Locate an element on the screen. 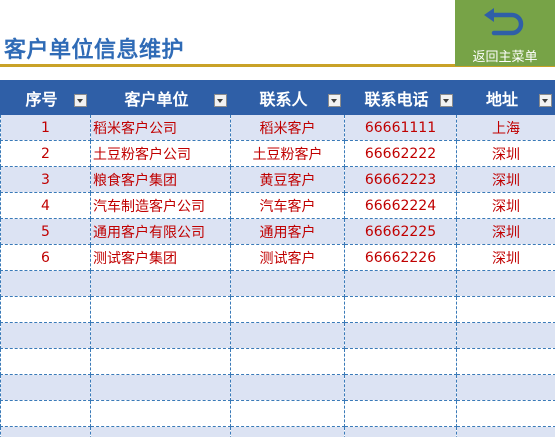  cell-company: 稻米客户公司 is located at coordinates (160, 127).